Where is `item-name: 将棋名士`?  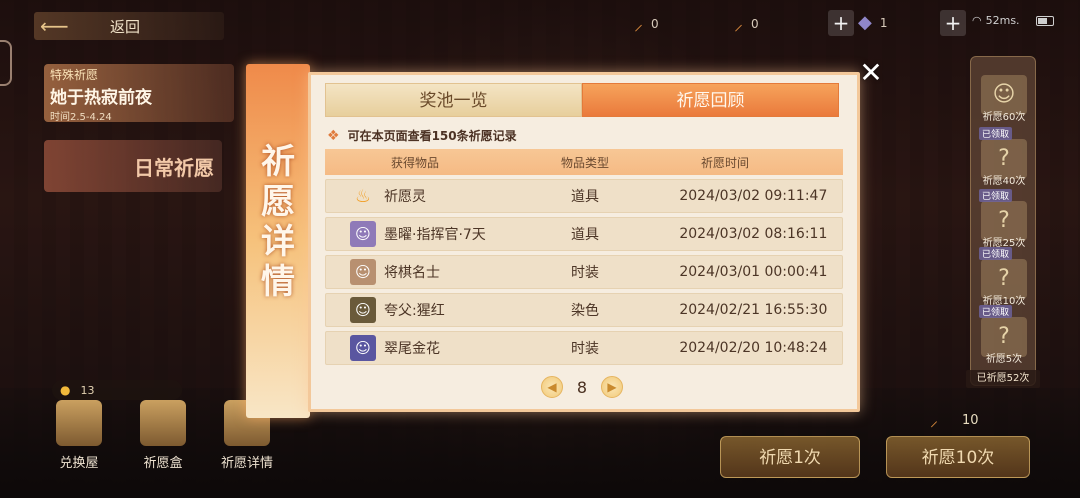 item-name: 将棋名士 is located at coordinates (412, 273).